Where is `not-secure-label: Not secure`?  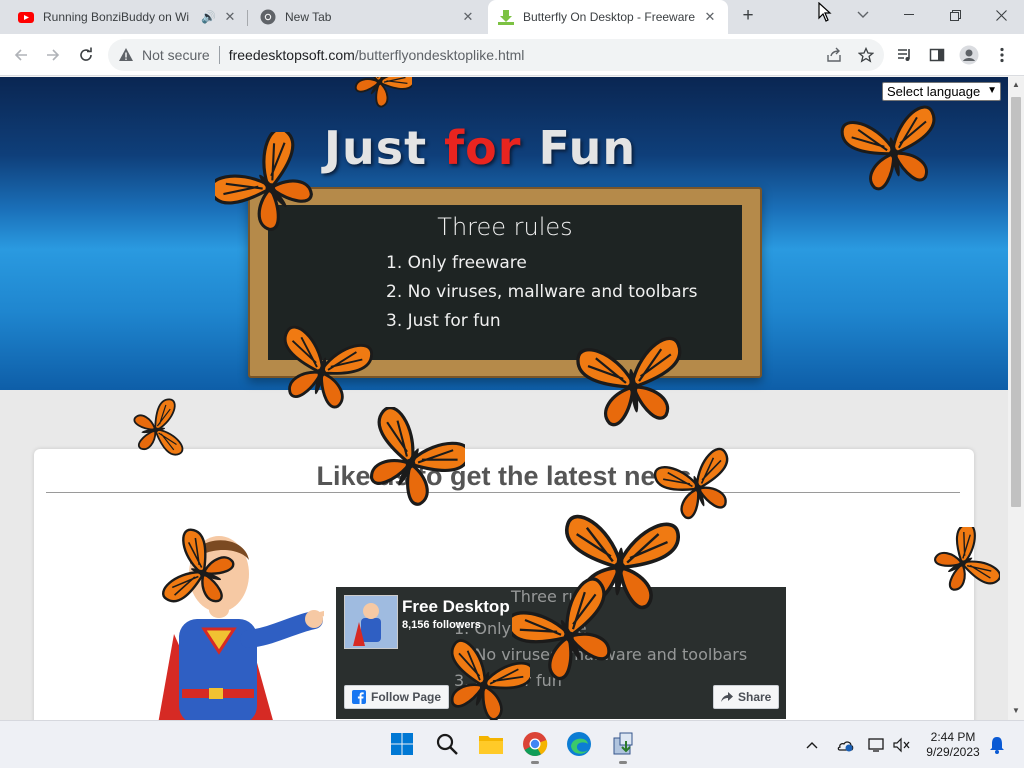
not-secure-label: Not secure is located at coordinates (176, 55).